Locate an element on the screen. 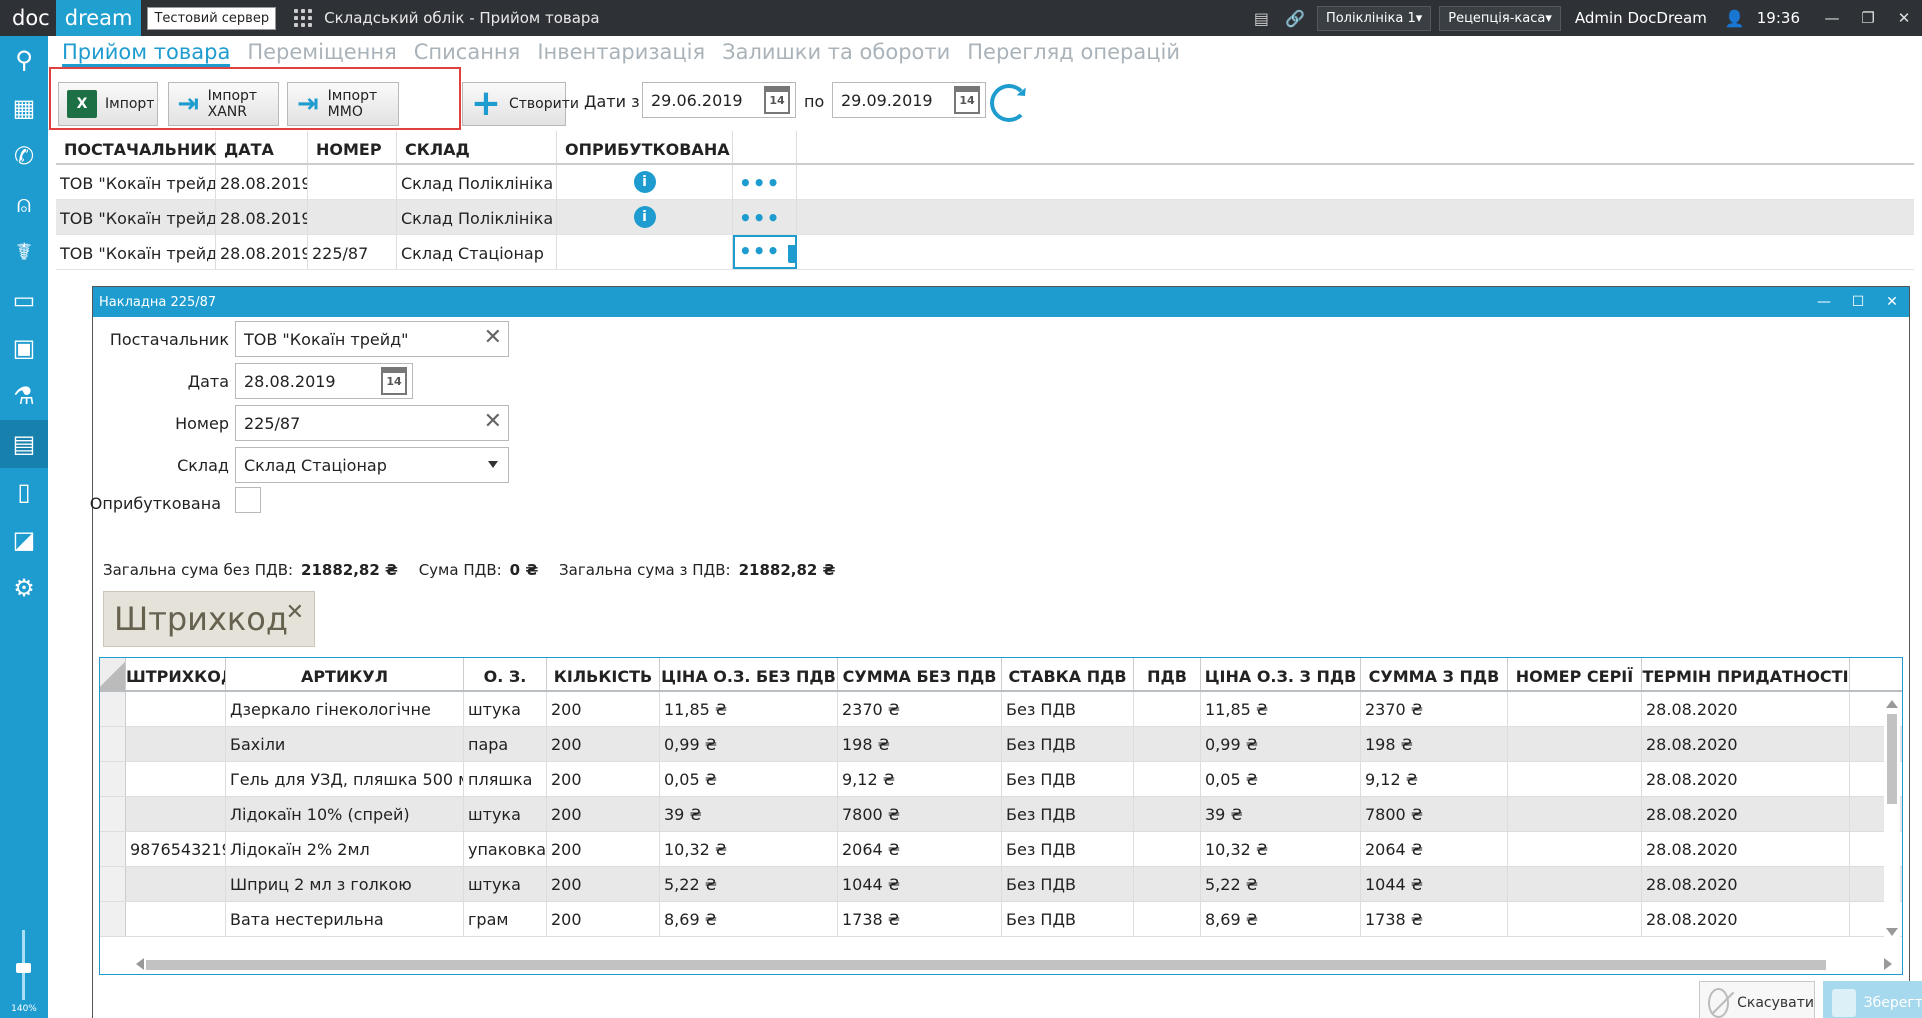 The image size is (1922, 1018). horizontal-scrollbar is located at coordinates (1014, 964).